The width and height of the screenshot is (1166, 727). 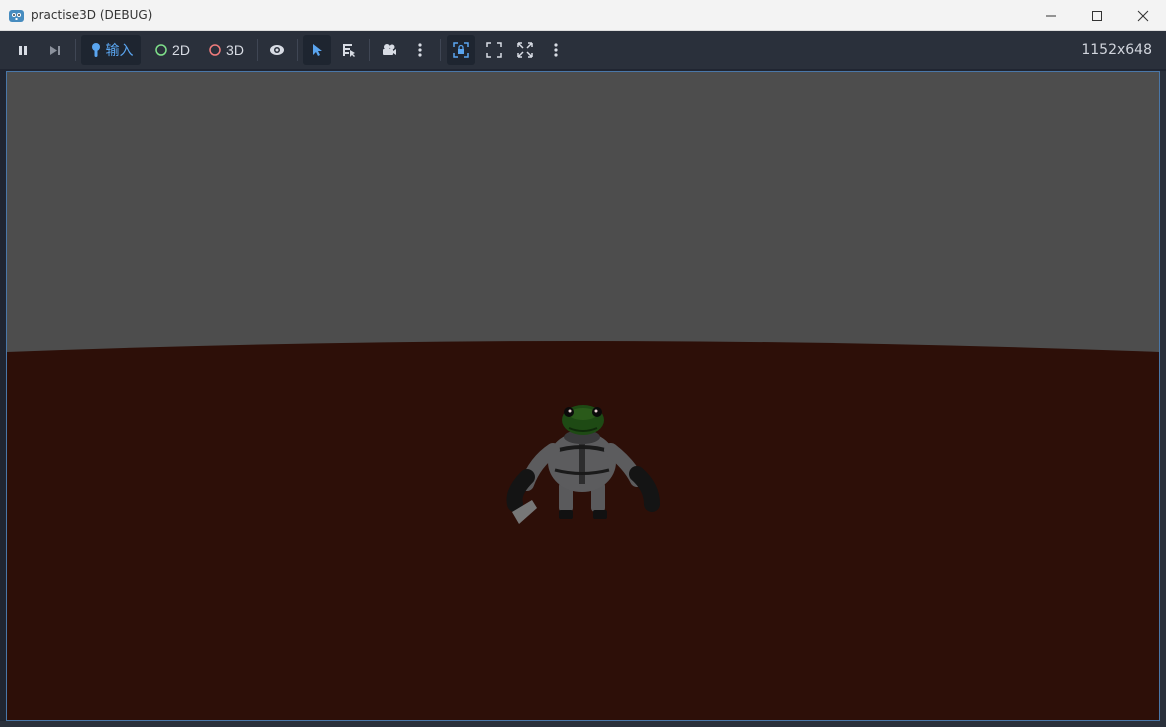 I want to click on maximize-button, so click(x=1097, y=15).